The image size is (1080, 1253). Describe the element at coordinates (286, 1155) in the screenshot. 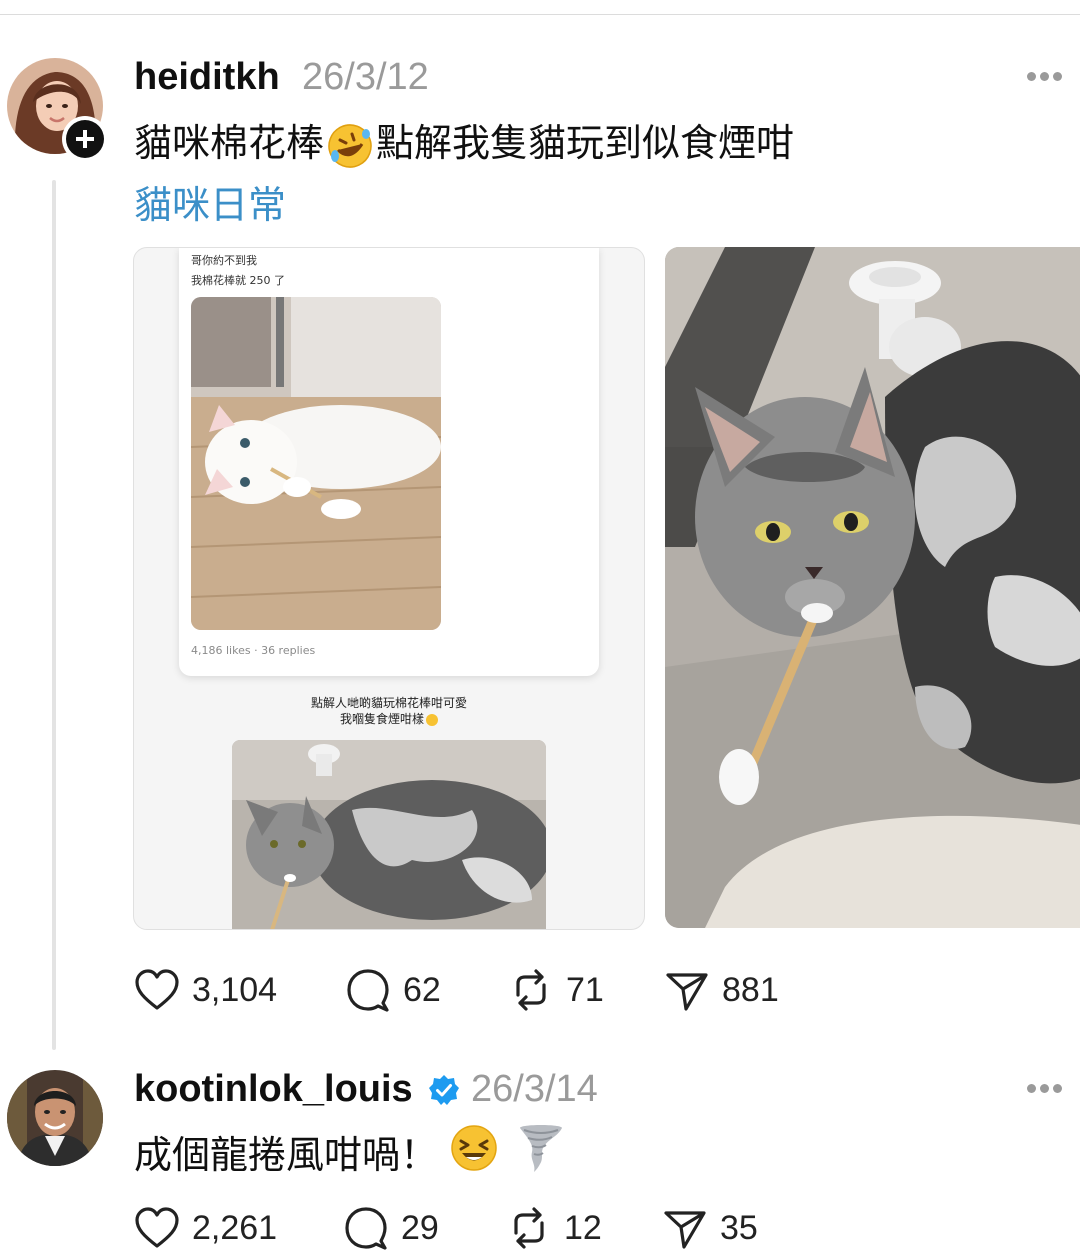

I see `post-text-content: 成個龍捲風咁喎！` at that location.